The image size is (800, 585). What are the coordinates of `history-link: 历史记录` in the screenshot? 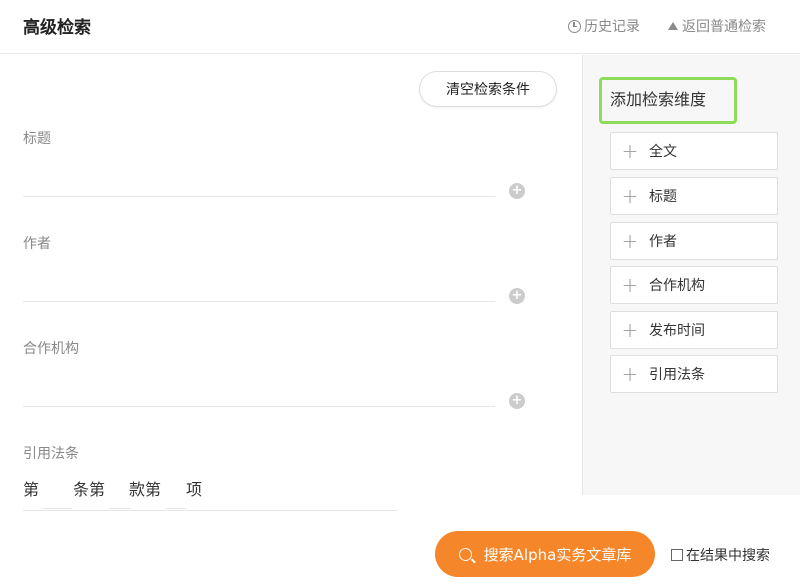 It's located at (604, 26).